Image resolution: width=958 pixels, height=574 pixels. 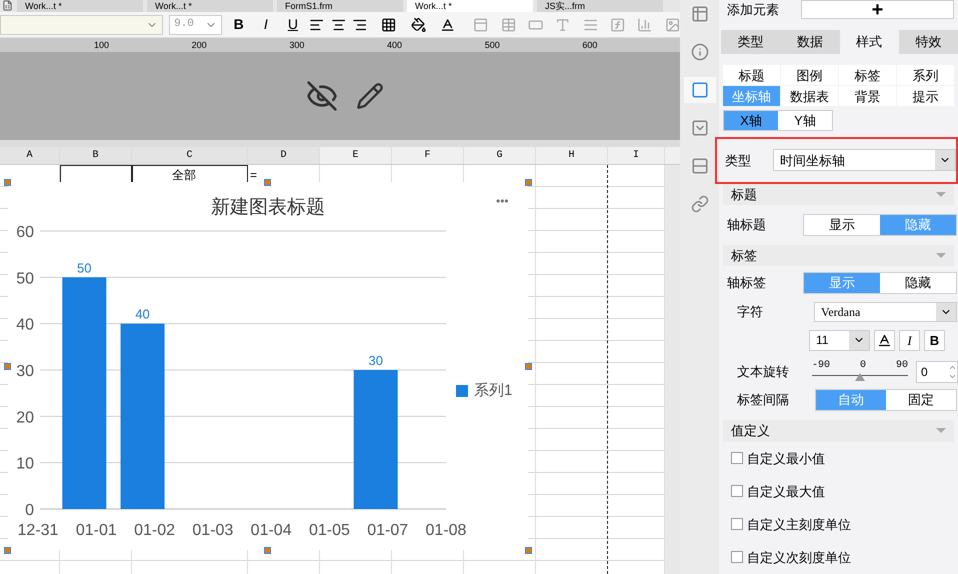 I want to click on eye-slash-icon, so click(x=322, y=96).